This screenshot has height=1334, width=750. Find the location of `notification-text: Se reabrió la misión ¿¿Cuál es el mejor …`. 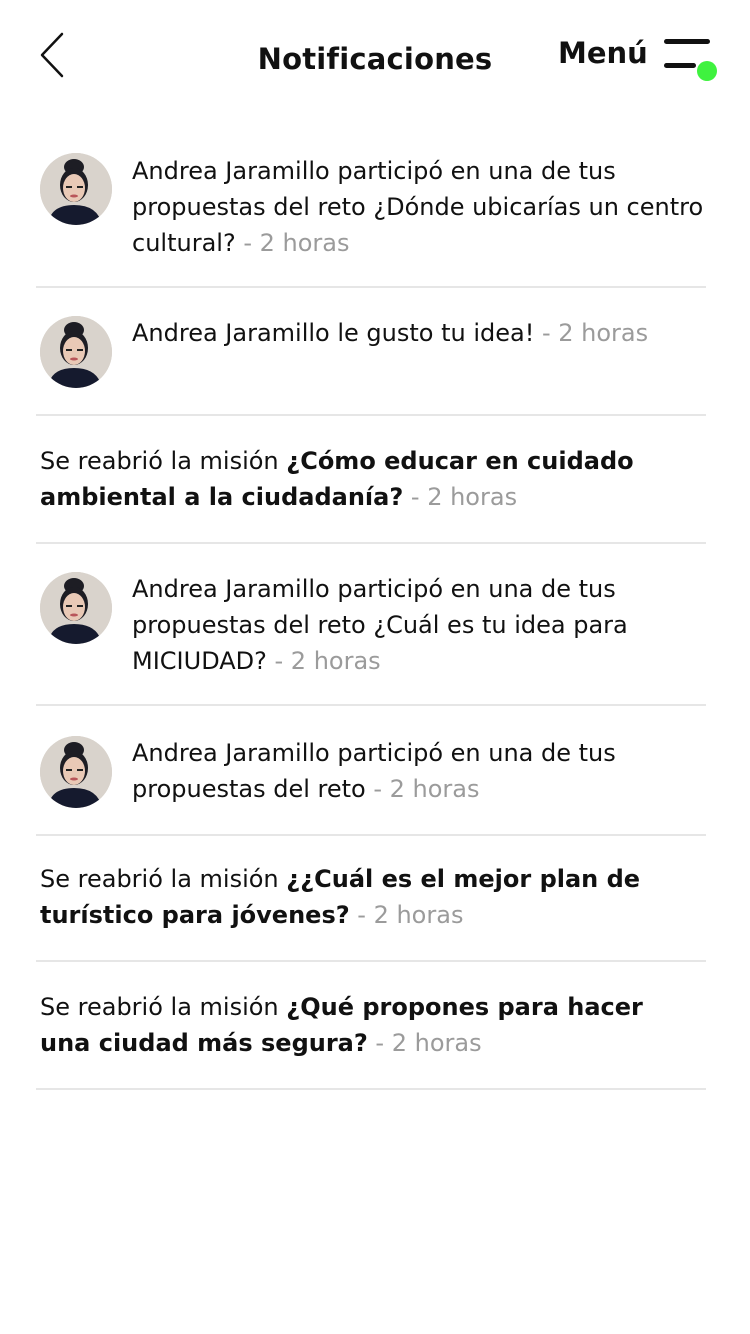

notification-text: Se reabrió la misión ¿¿Cuál es el mejor … is located at coordinates (365, 897).